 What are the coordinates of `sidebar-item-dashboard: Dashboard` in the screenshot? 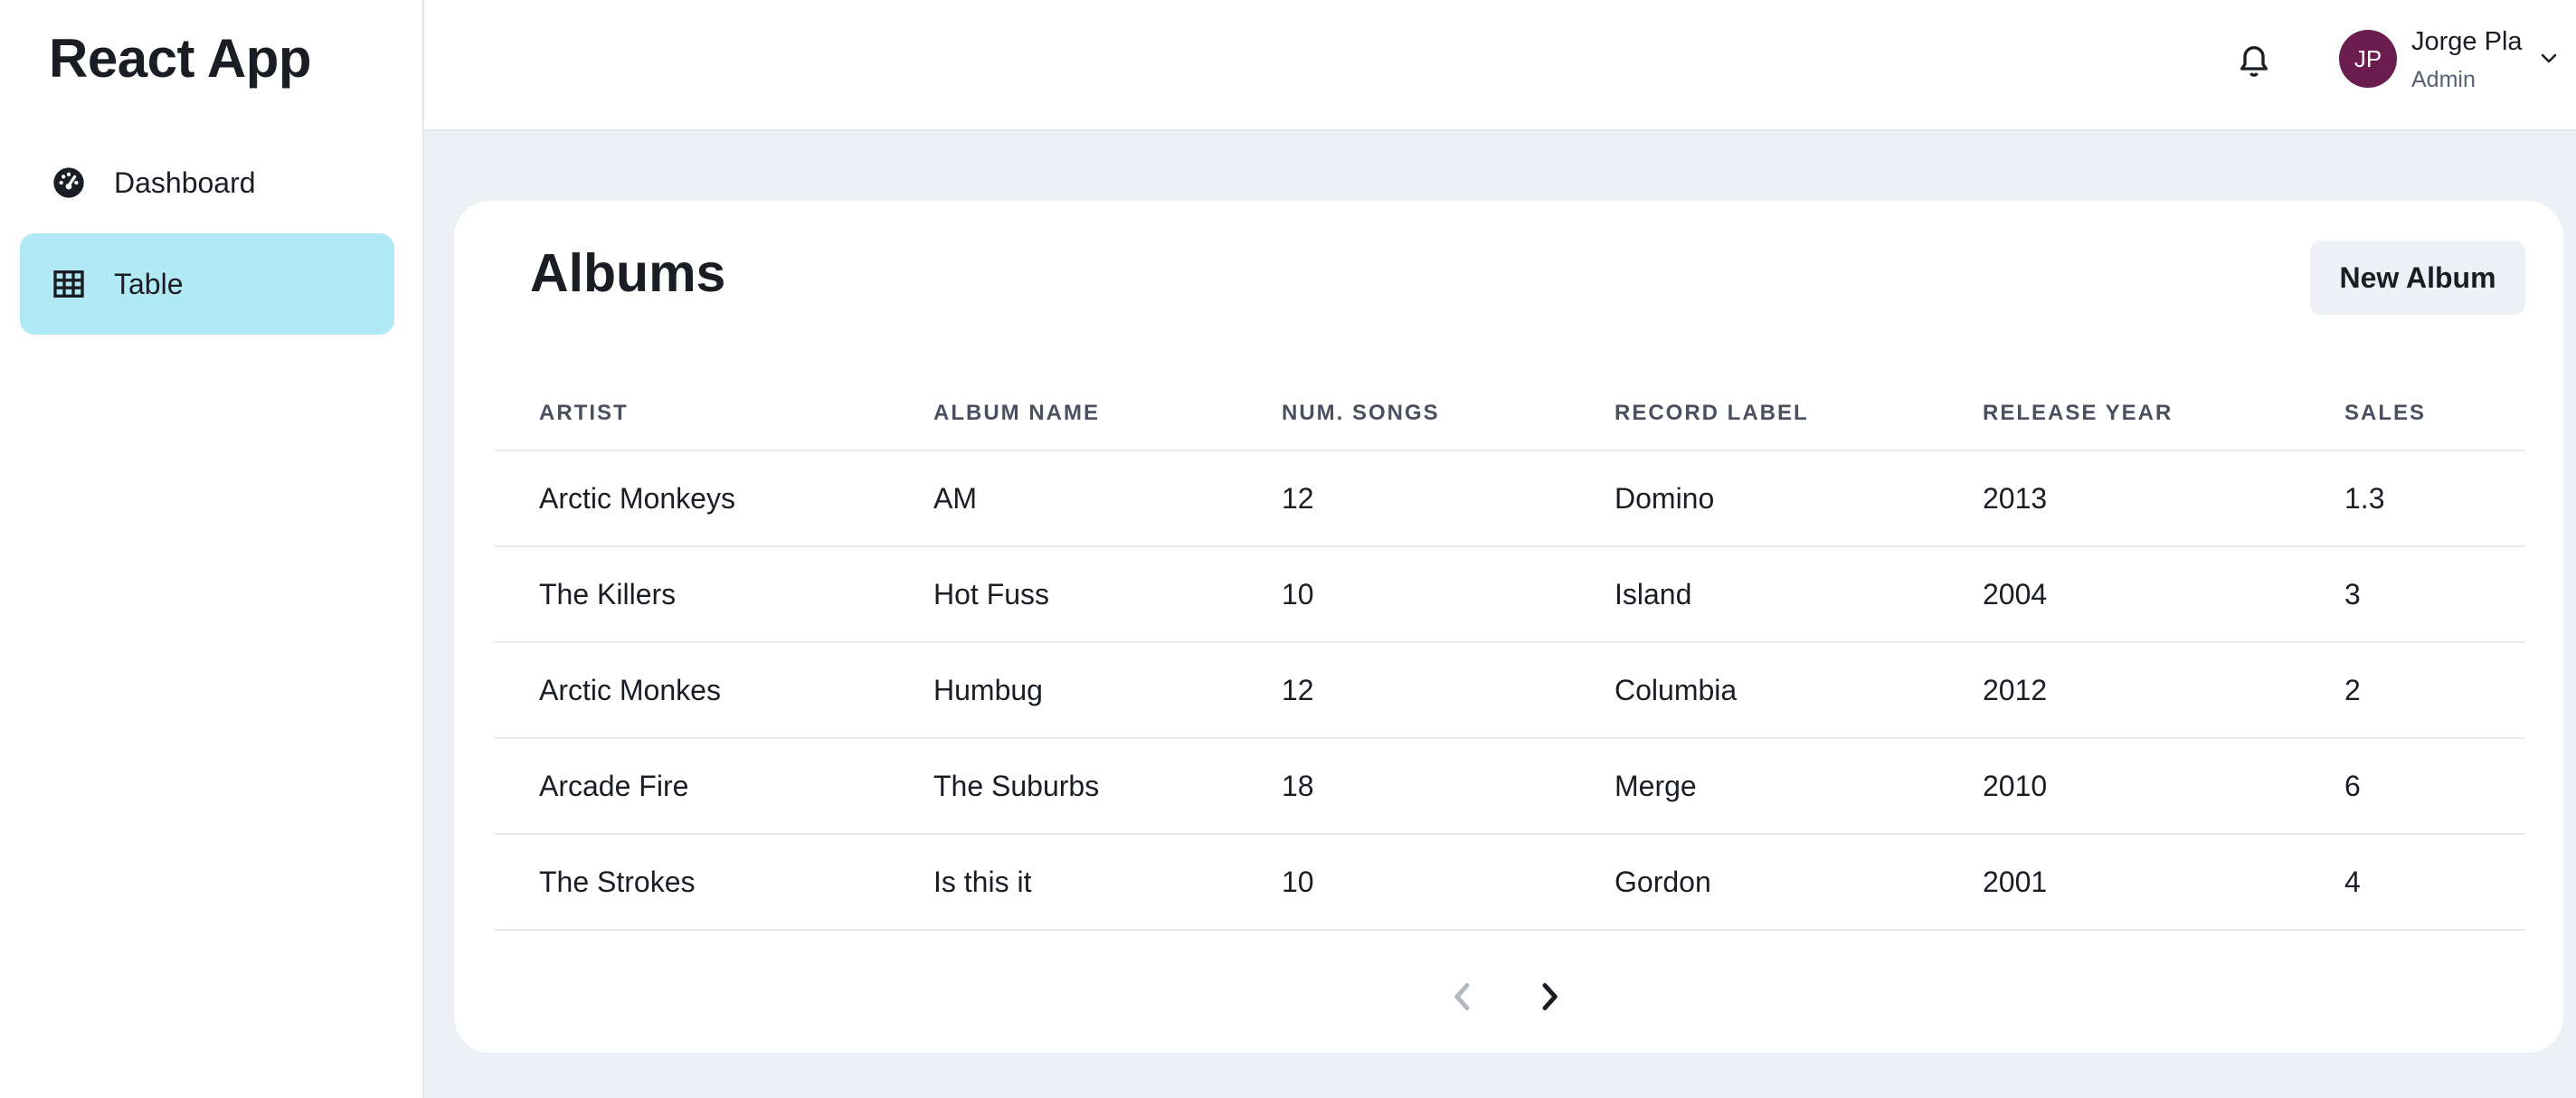 It's located at (207, 182).